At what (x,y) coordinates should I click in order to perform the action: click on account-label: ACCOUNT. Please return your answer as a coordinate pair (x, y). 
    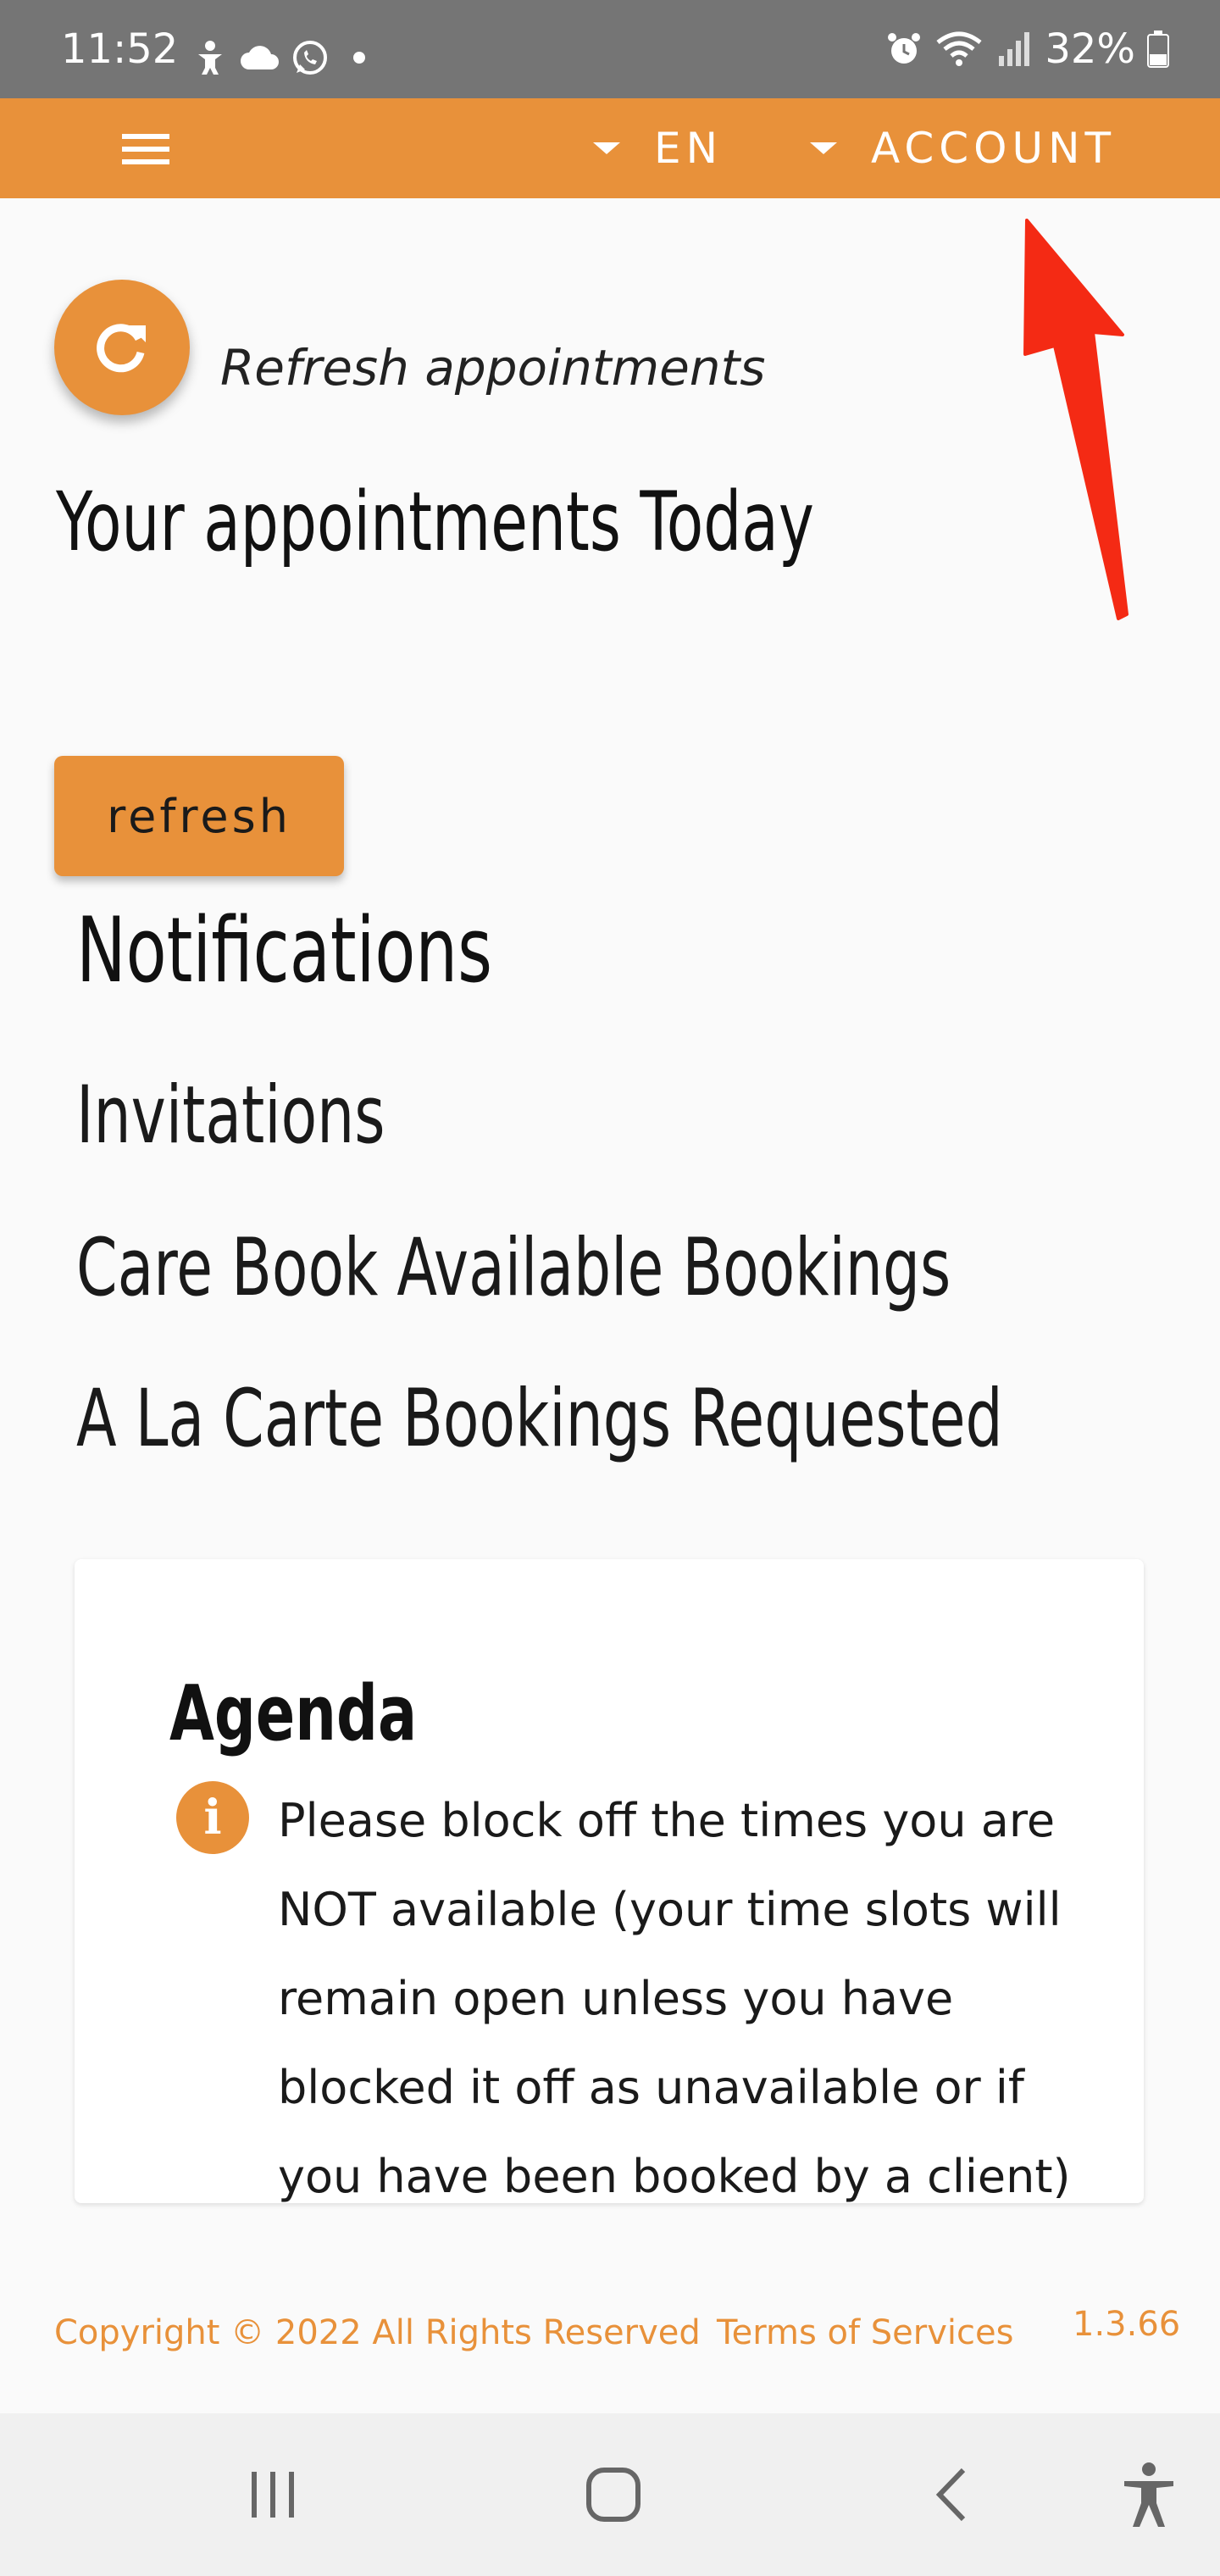
    Looking at the image, I should click on (994, 148).